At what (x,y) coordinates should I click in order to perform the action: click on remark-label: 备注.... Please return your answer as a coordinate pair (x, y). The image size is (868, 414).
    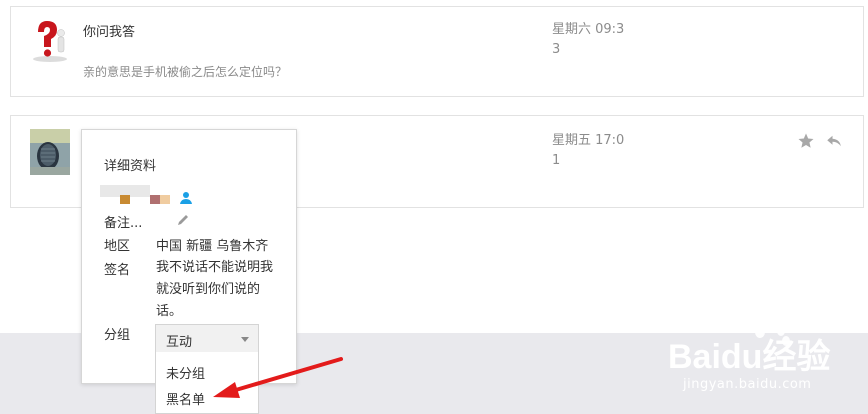
    Looking at the image, I should click on (123, 223).